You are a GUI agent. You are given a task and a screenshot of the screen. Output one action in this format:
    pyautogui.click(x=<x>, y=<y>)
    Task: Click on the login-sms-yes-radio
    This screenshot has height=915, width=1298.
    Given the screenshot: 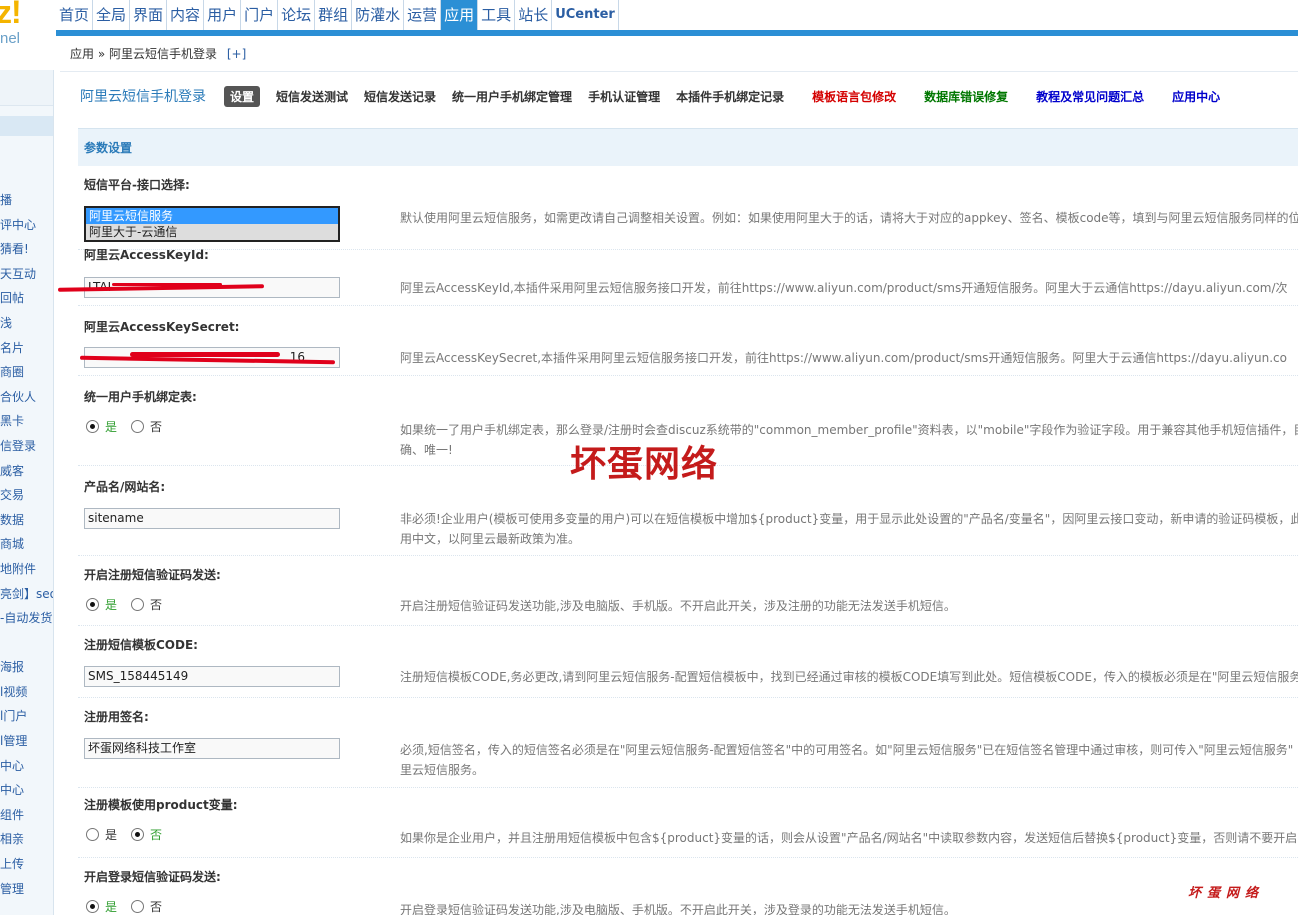 What is the action you would take?
    pyautogui.click(x=92, y=906)
    